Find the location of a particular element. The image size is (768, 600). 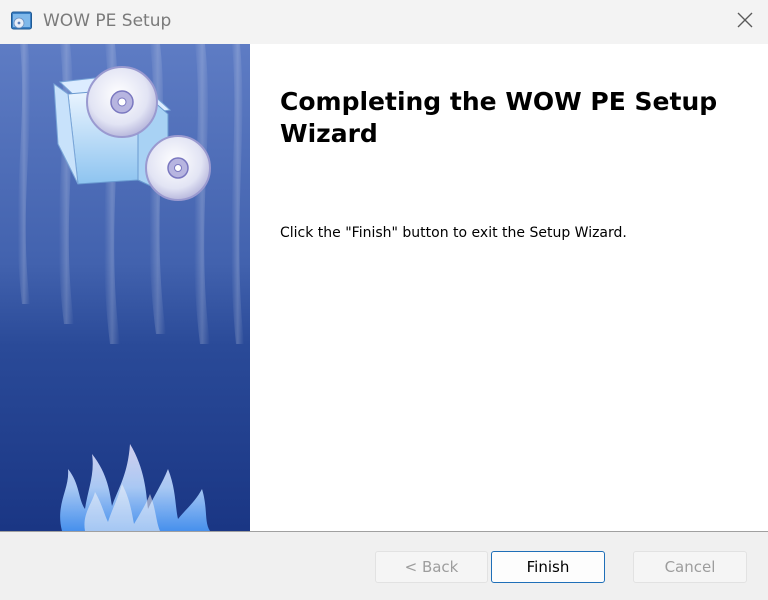

cd-disc-icon is located at coordinates (122, 102).